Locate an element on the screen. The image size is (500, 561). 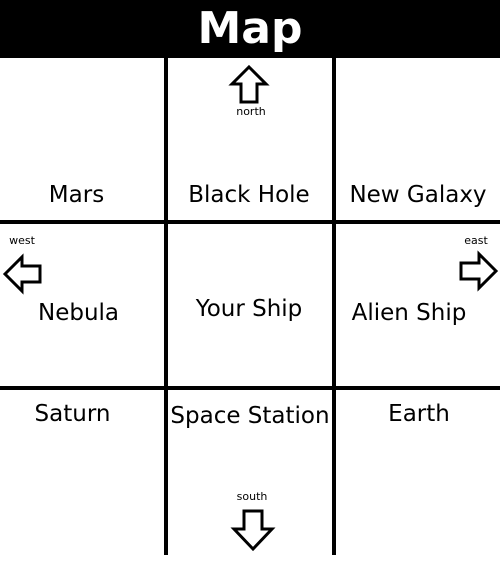
location-saturn: Saturn is located at coordinates (72, 414).